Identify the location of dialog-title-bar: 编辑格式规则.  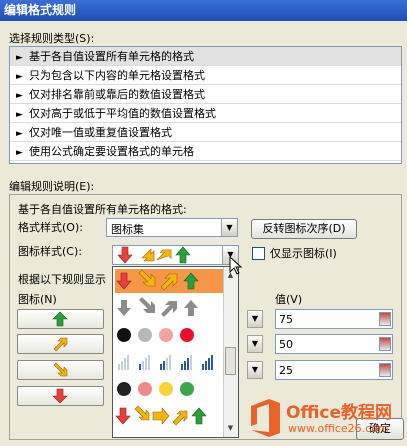
(203, 10).